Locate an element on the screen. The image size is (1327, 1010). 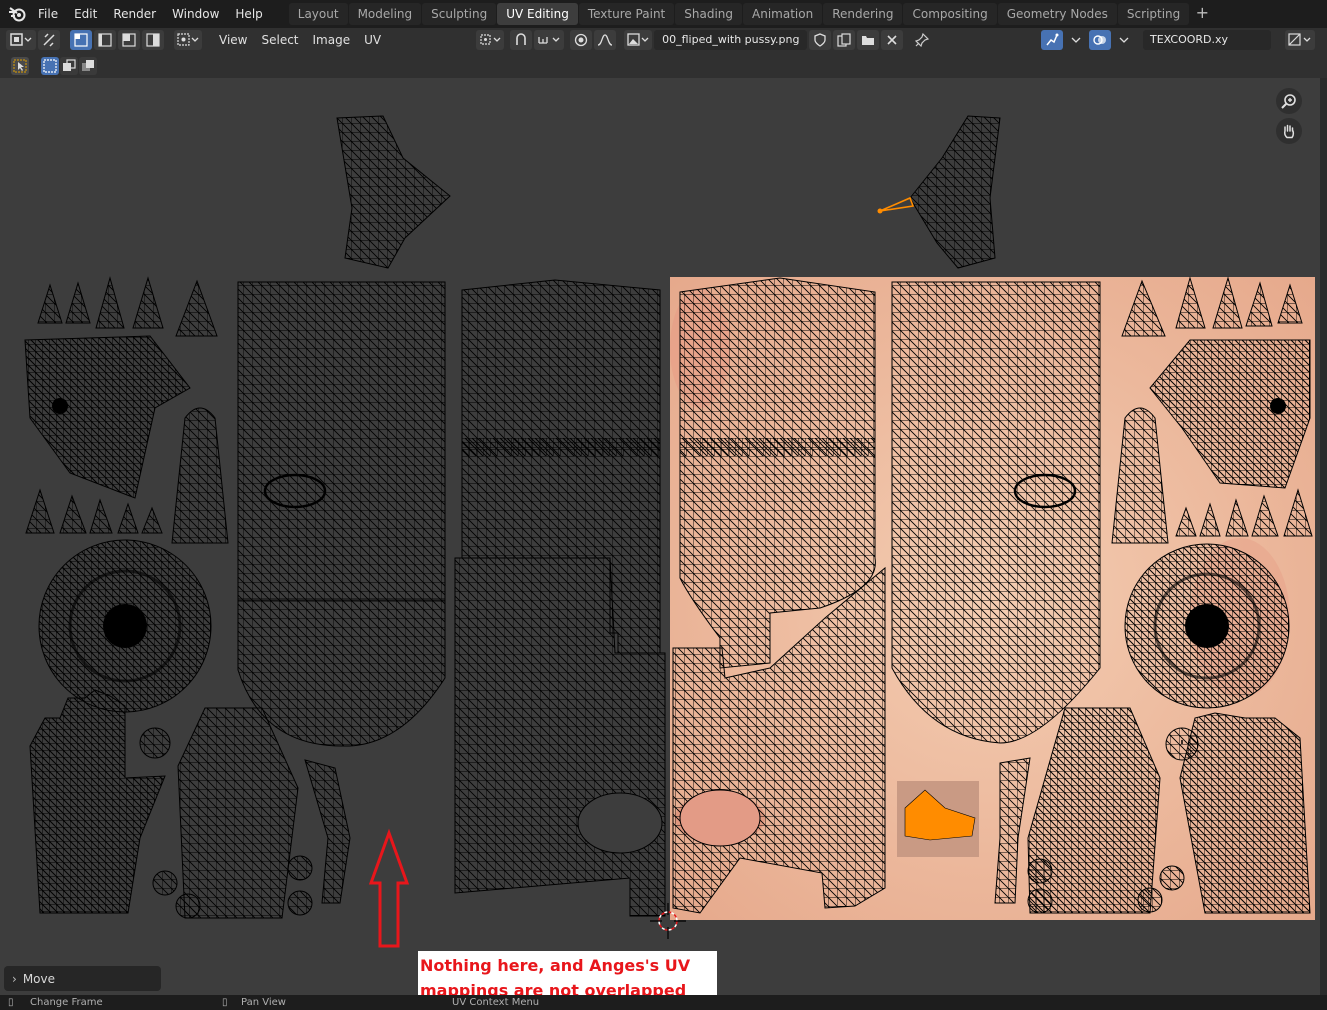
menu-image: Image is located at coordinates (332, 40).